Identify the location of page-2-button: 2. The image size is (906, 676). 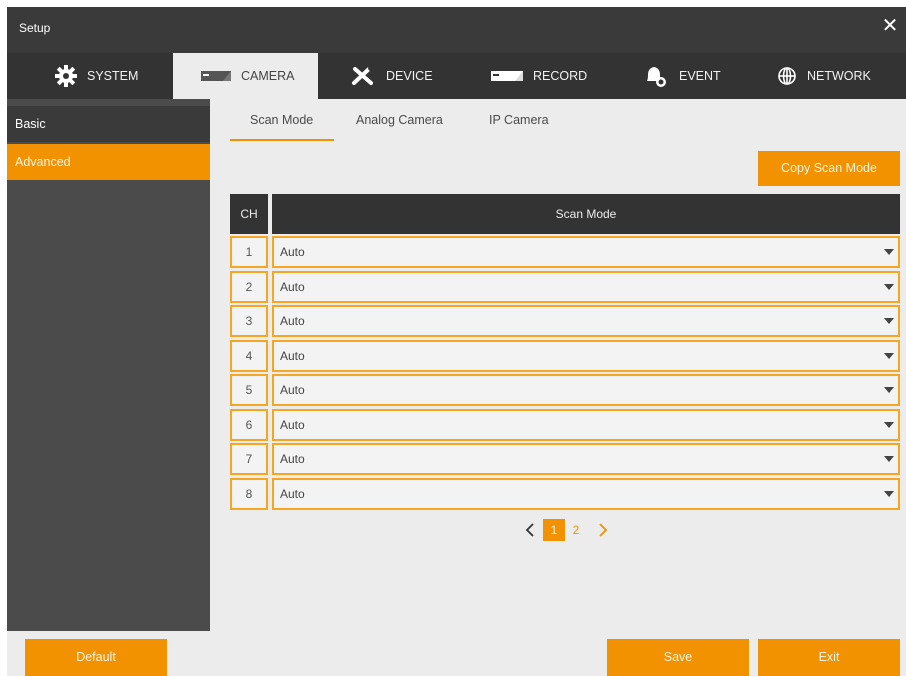
(576, 530).